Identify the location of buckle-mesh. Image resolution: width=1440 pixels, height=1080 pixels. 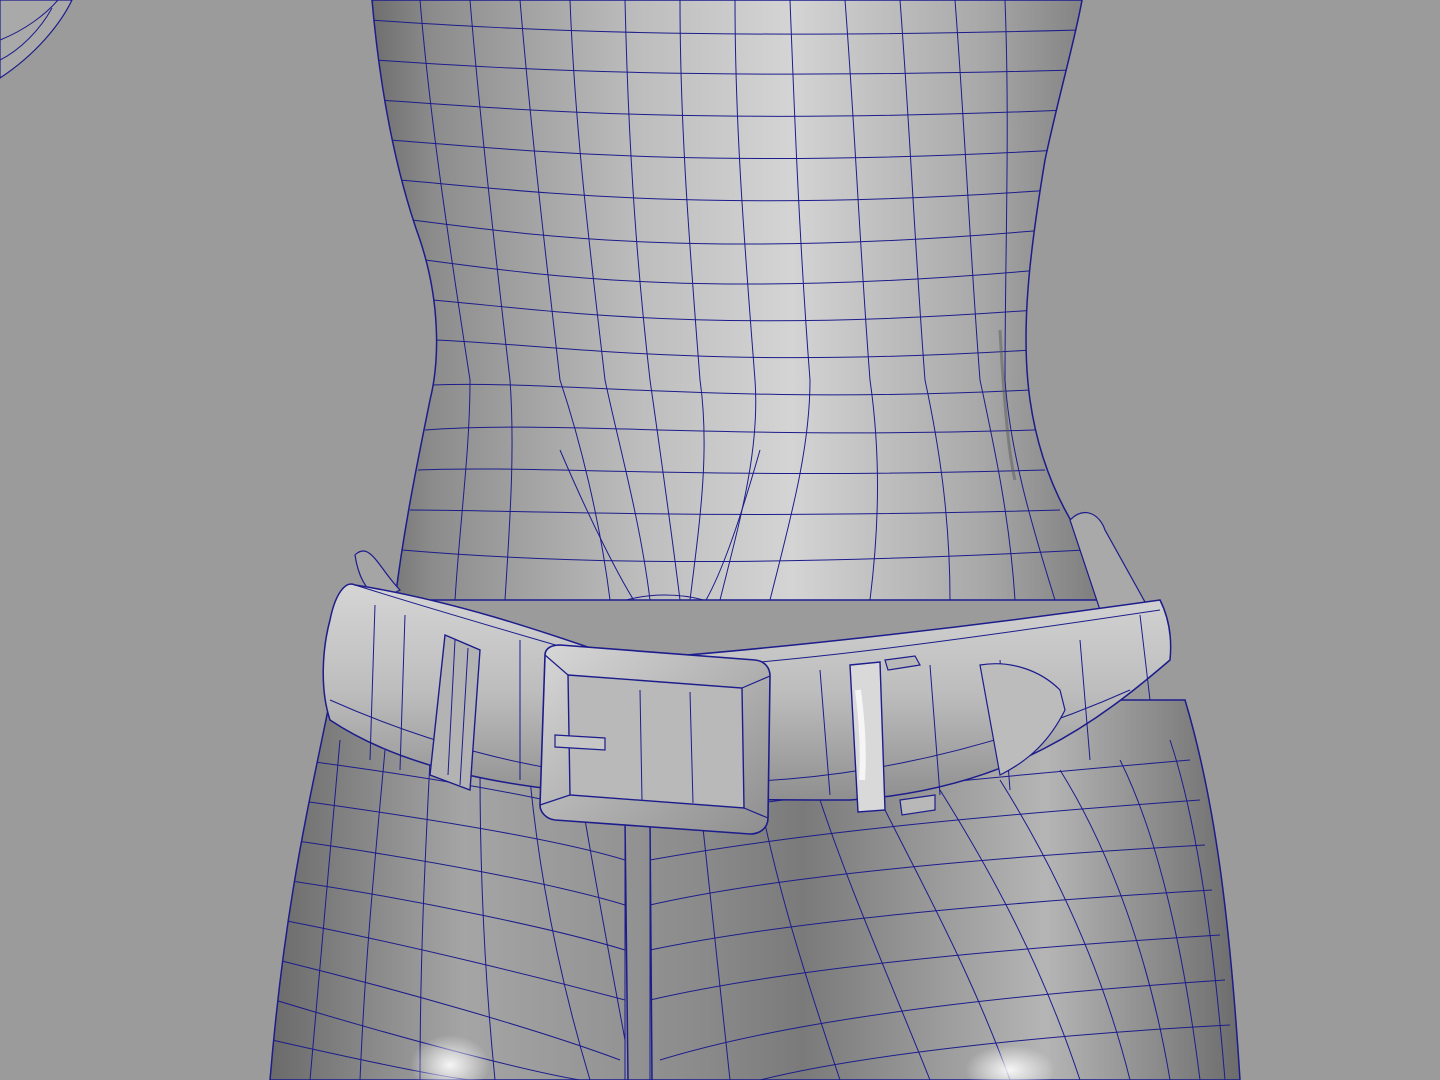
(655, 739).